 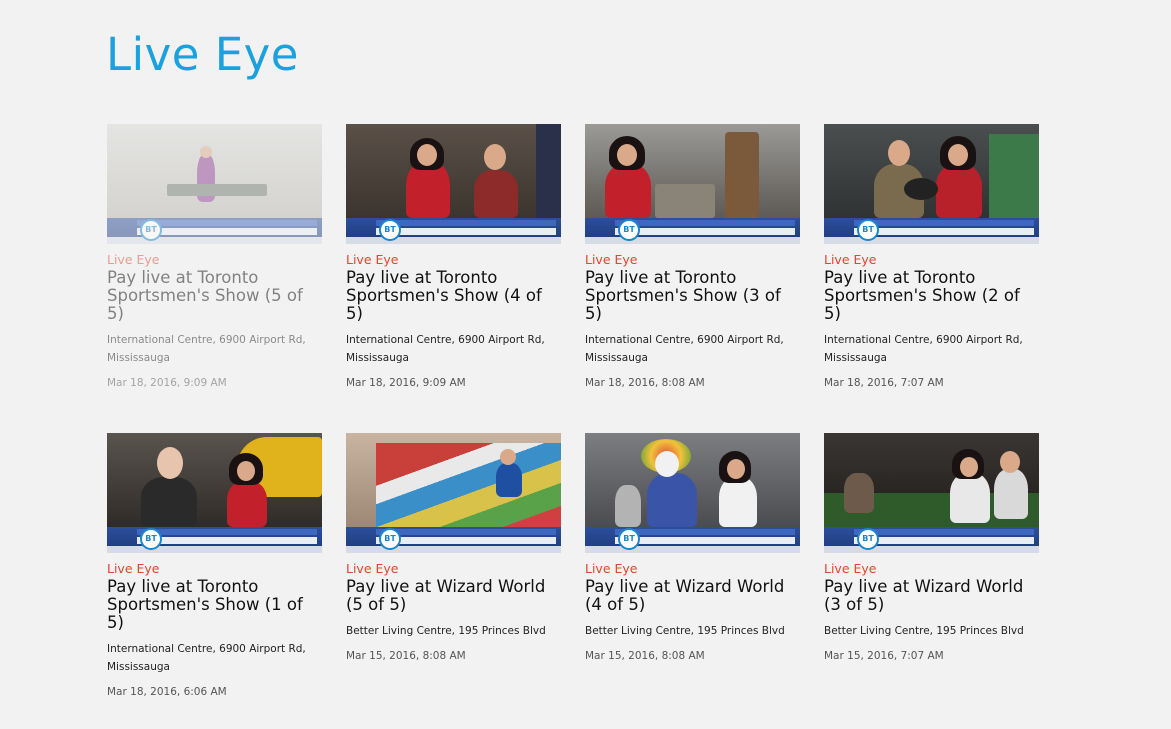 I want to click on card-title: Pay live at Wizard World (5 of 5), so click(x=453, y=596).